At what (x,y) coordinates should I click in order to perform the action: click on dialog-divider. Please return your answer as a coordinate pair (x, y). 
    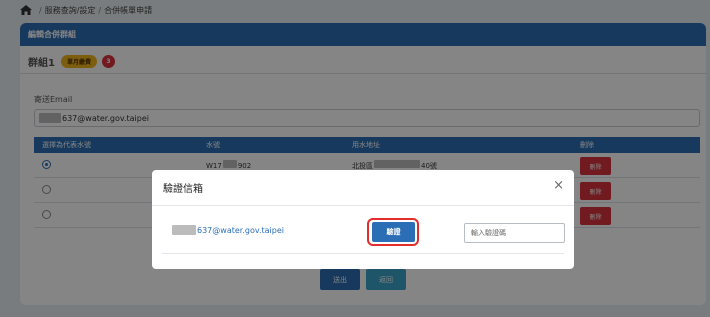
    Looking at the image, I should click on (363, 253).